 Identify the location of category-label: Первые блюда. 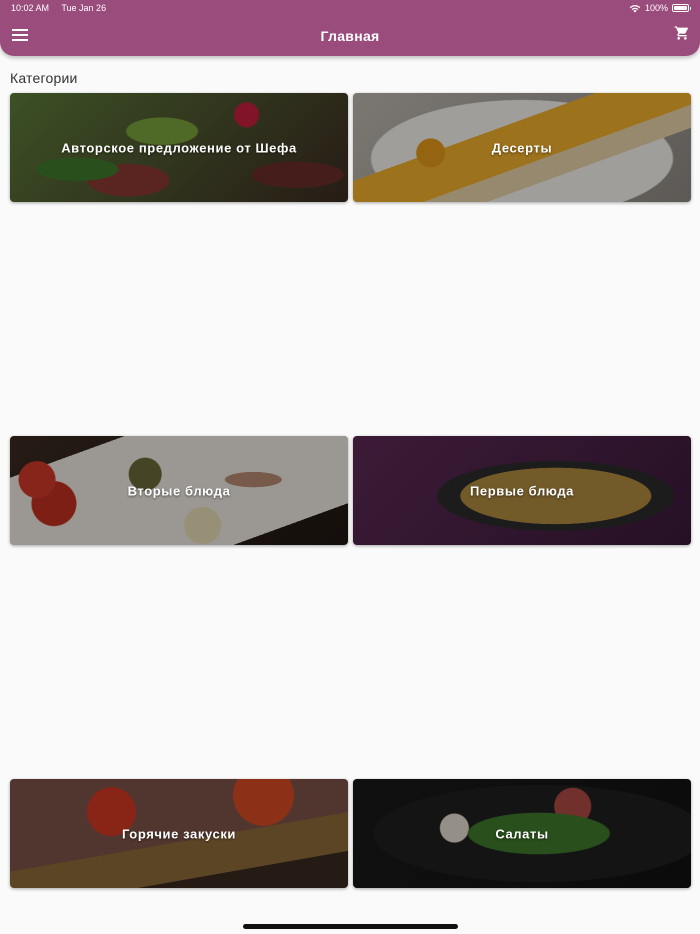
(522, 490).